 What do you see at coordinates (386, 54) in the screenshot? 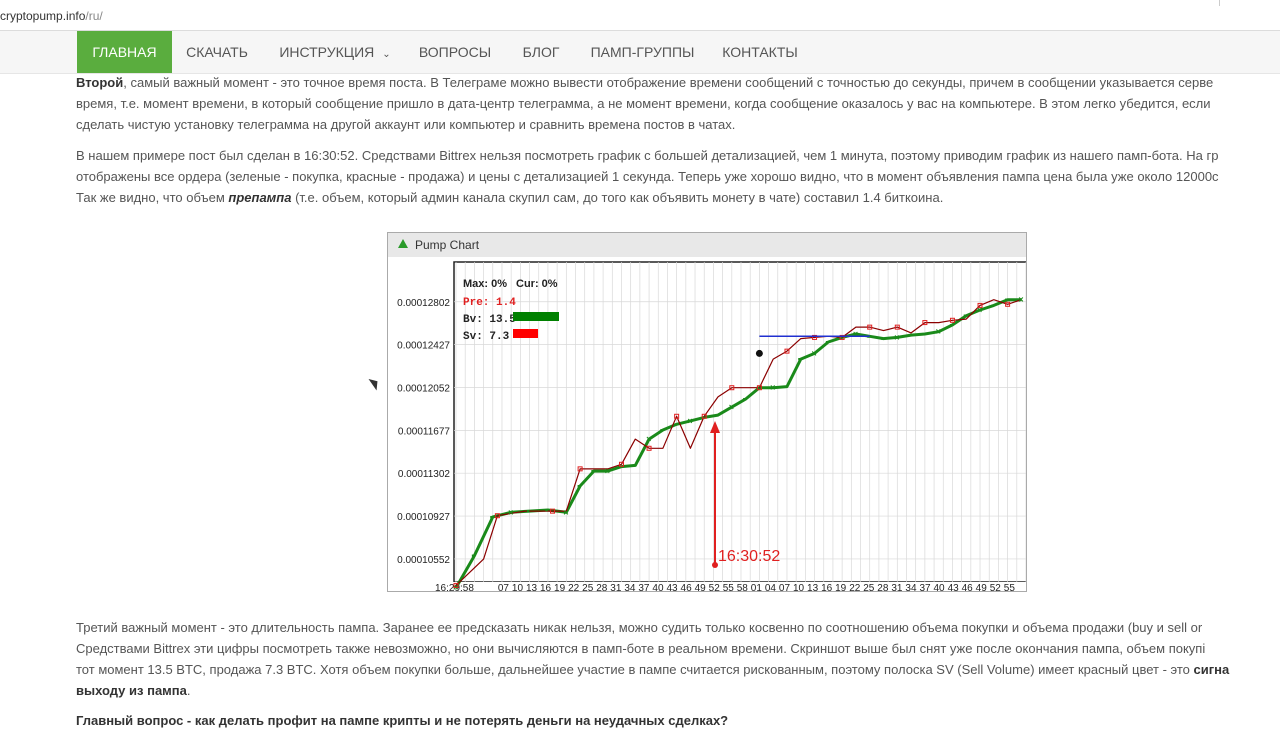
I see `chevron-down-icon: ⌄` at bounding box center [386, 54].